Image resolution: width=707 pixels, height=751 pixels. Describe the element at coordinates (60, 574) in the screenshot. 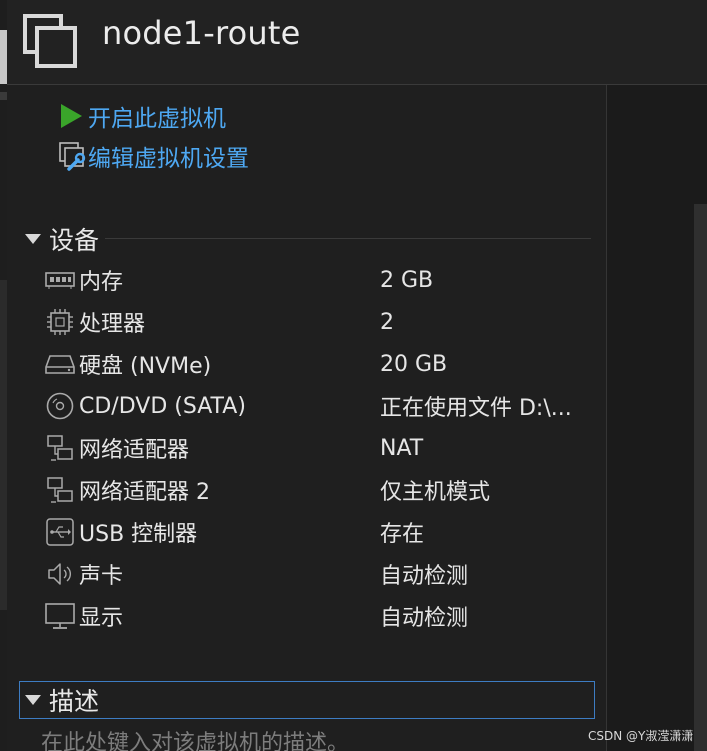

I see `sound-card-icon` at that location.